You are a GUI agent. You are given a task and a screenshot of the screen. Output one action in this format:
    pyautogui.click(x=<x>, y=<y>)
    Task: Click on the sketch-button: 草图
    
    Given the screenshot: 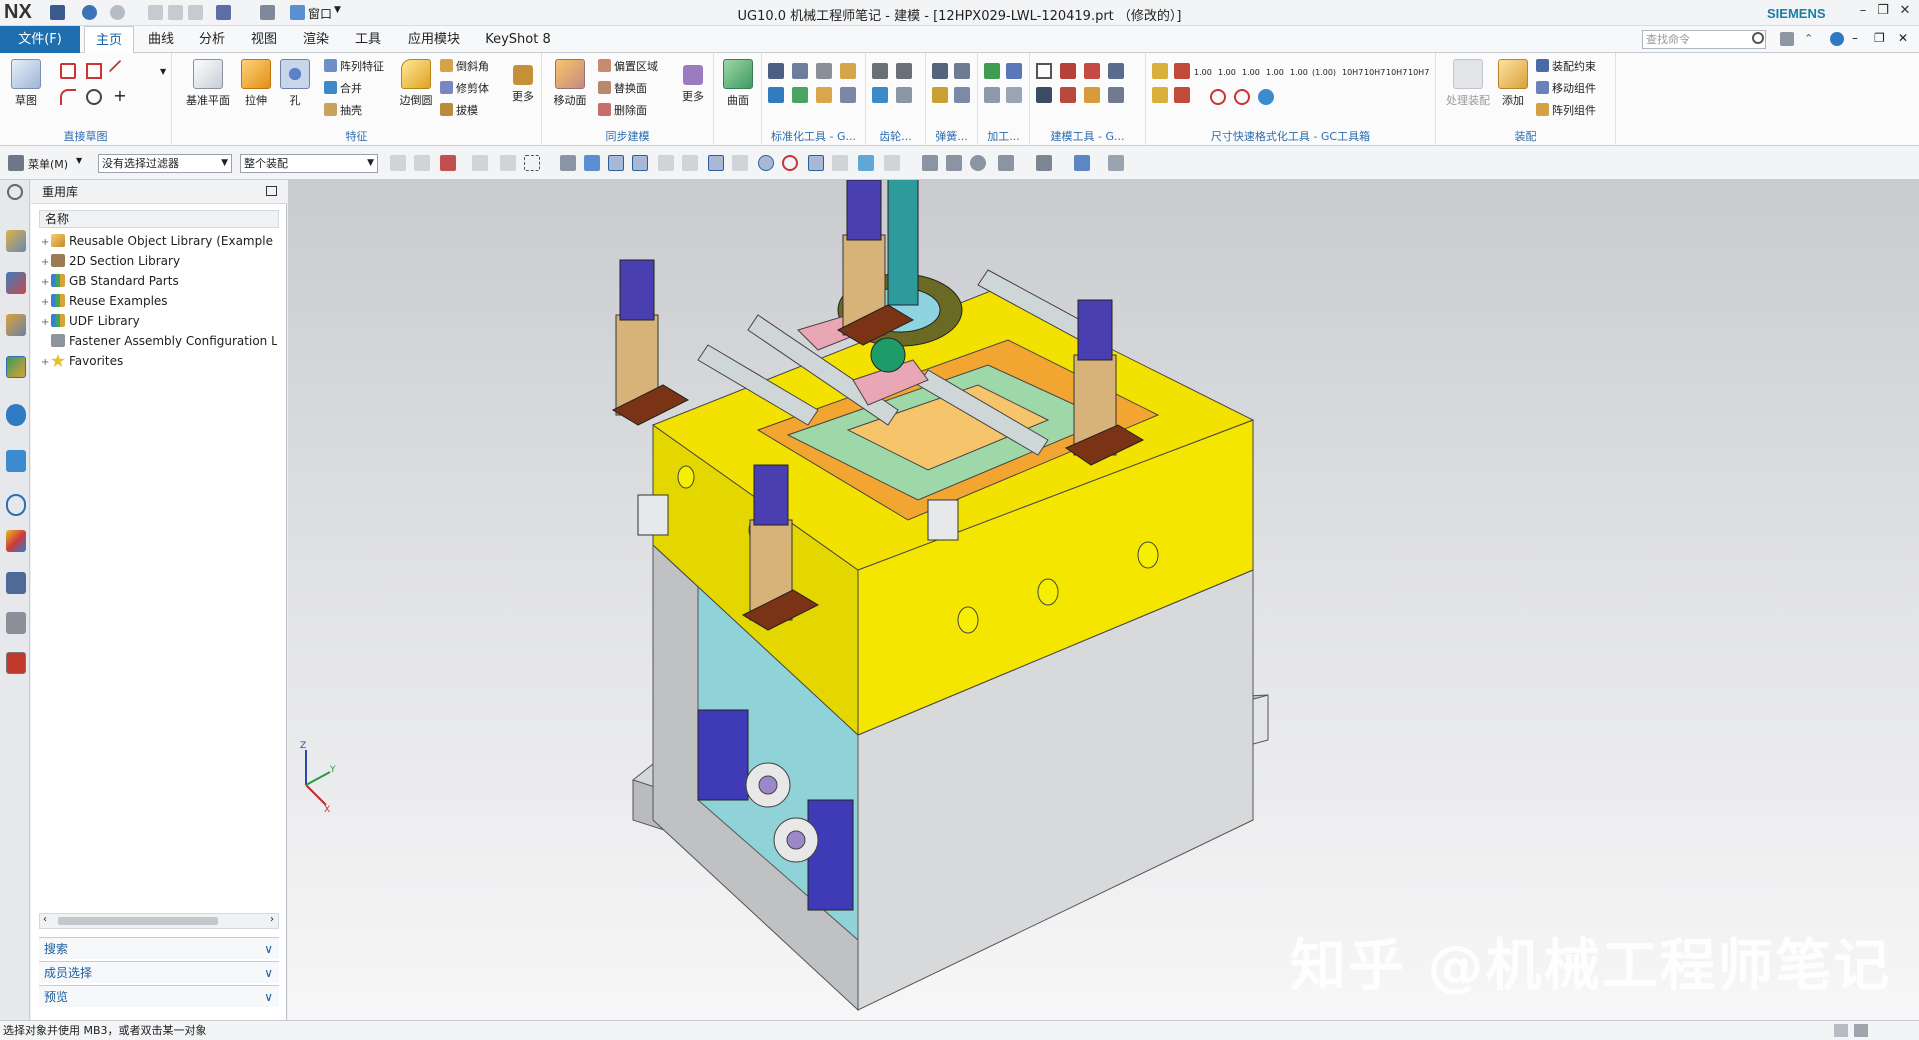 What is the action you would take?
    pyautogui.click(x=26, y=83)
    